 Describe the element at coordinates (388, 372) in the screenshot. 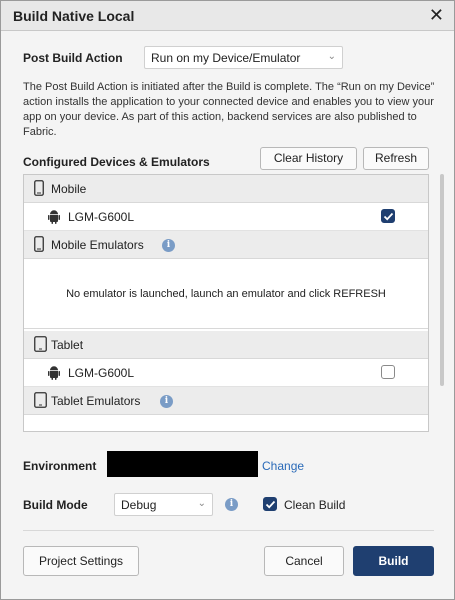

I see `device-checkbox-tablet-lgm` at that location.